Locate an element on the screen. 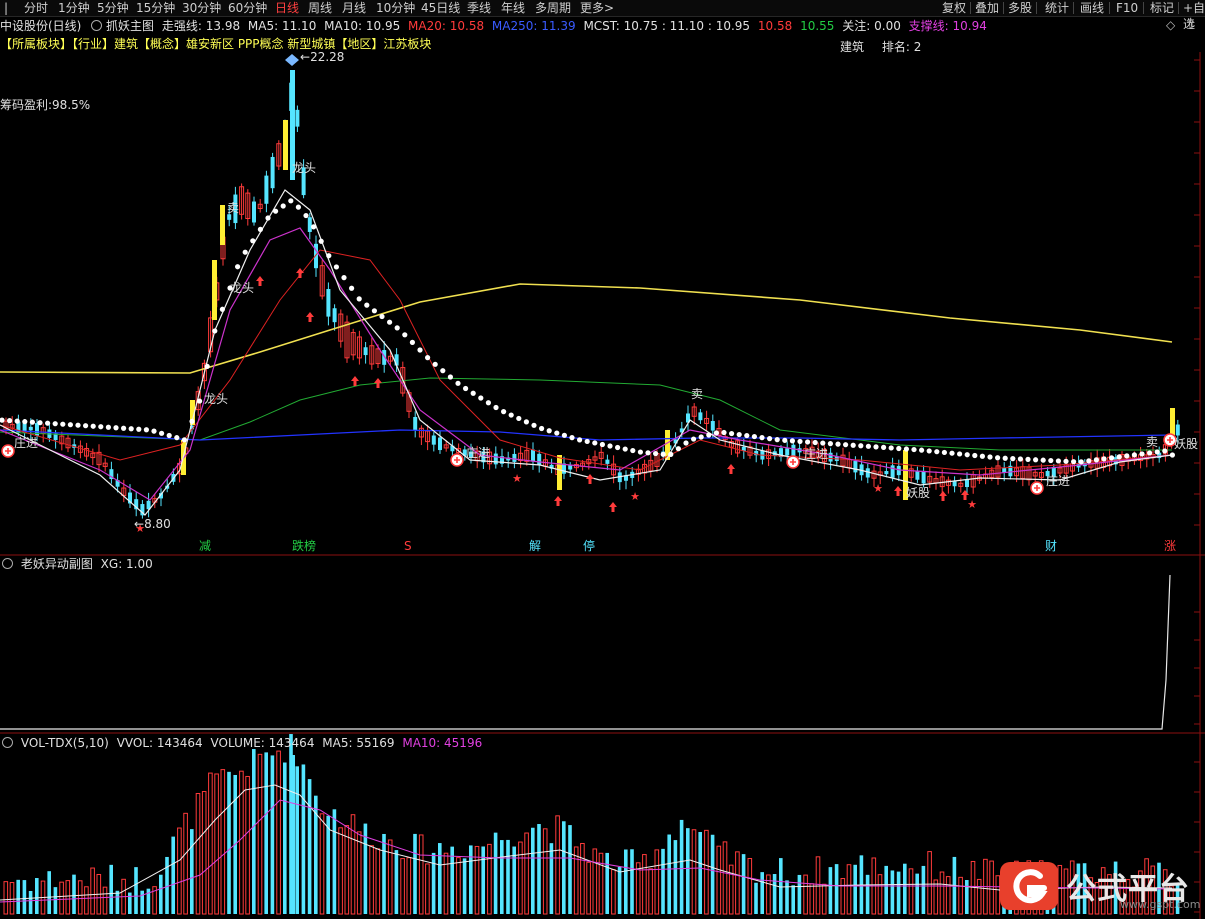 The image size is (1205, 919). event-tag: S is located at coordinates (408, 546).